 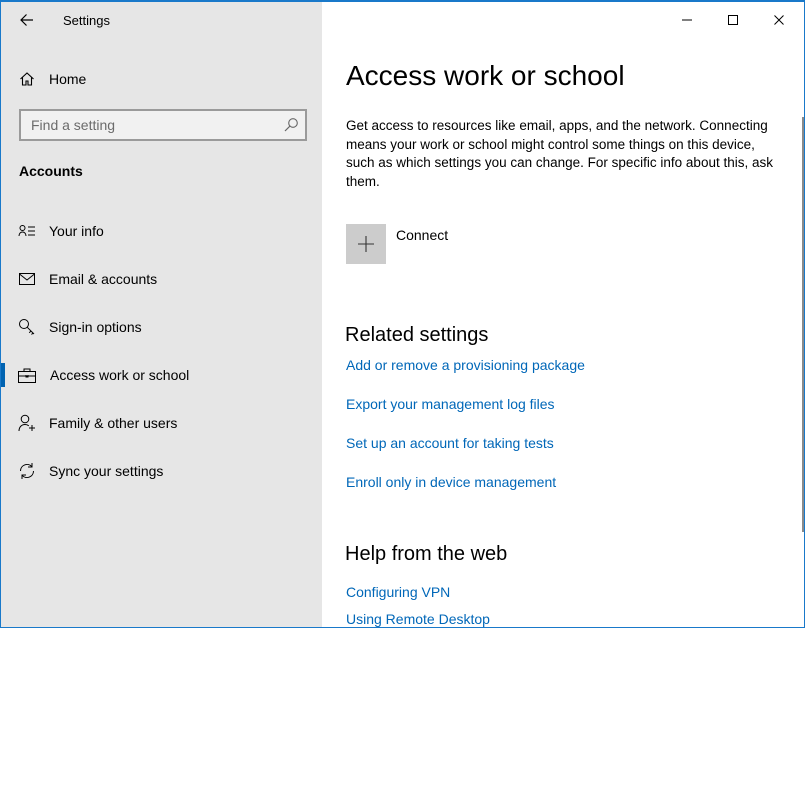 I want to click on link-export-log-files: Export your management log files, so click(x=450, y=404).